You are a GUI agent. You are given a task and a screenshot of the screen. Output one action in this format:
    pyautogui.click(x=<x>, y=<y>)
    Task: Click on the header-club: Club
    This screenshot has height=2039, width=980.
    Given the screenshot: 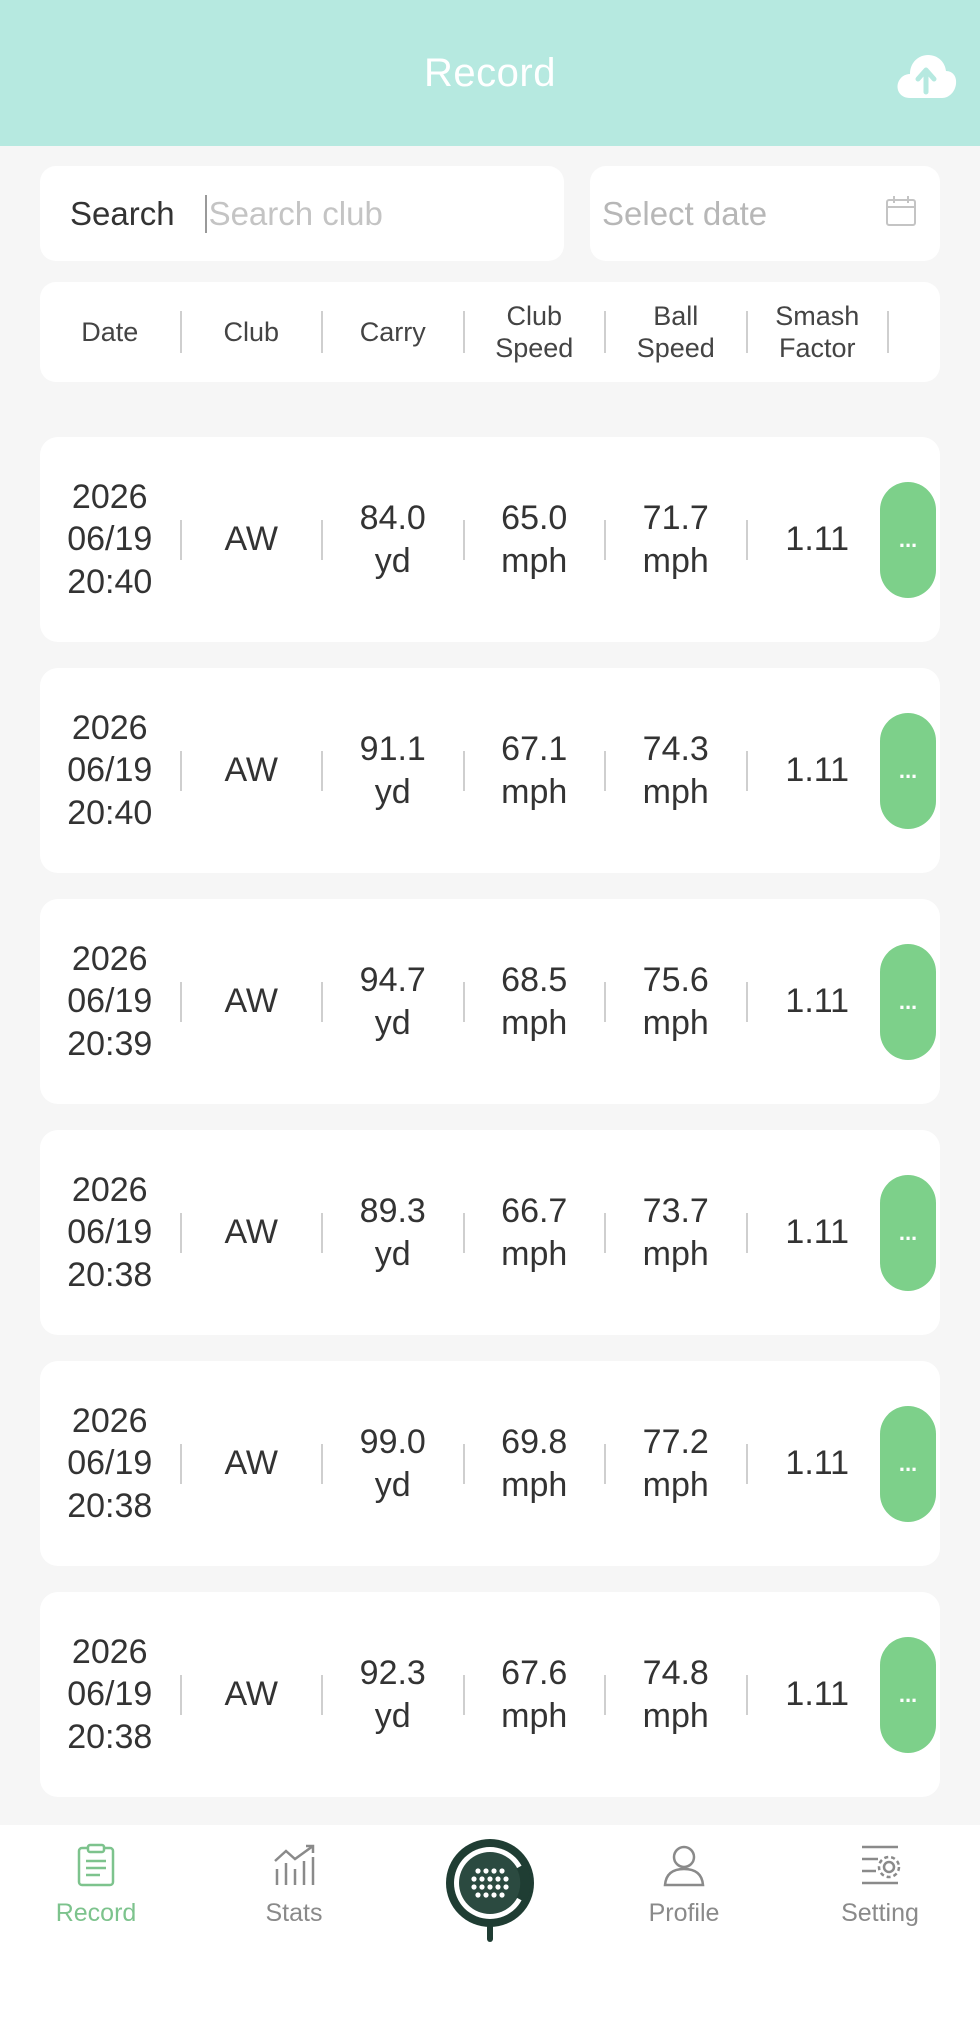 What is the action you would take?
    pyautogui.click(x=251, y=331)
    